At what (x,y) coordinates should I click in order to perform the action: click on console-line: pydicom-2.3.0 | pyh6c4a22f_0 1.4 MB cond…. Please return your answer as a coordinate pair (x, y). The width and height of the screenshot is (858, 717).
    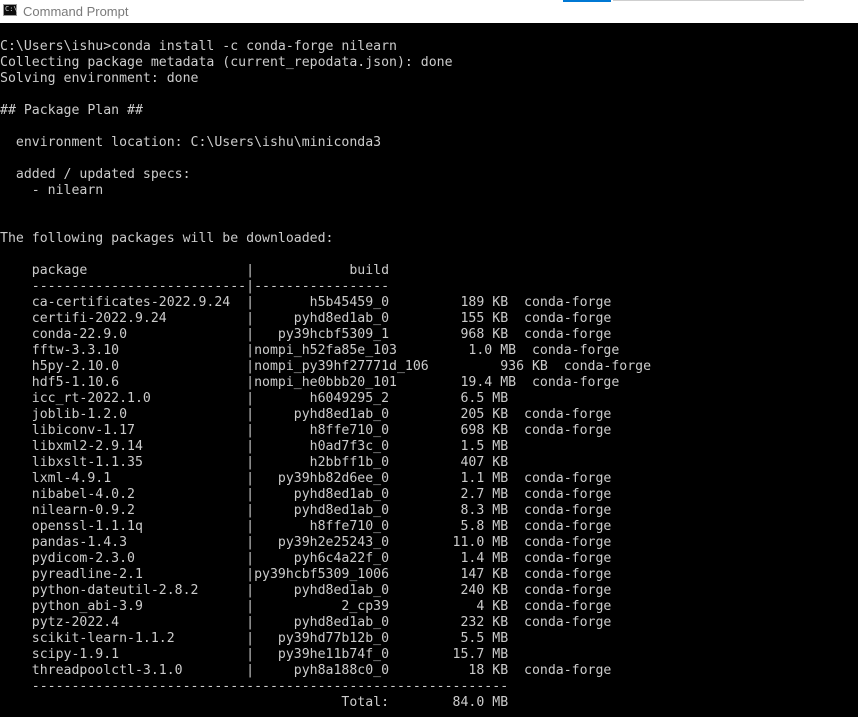
    Looking at the image, I should click on (306, 558).